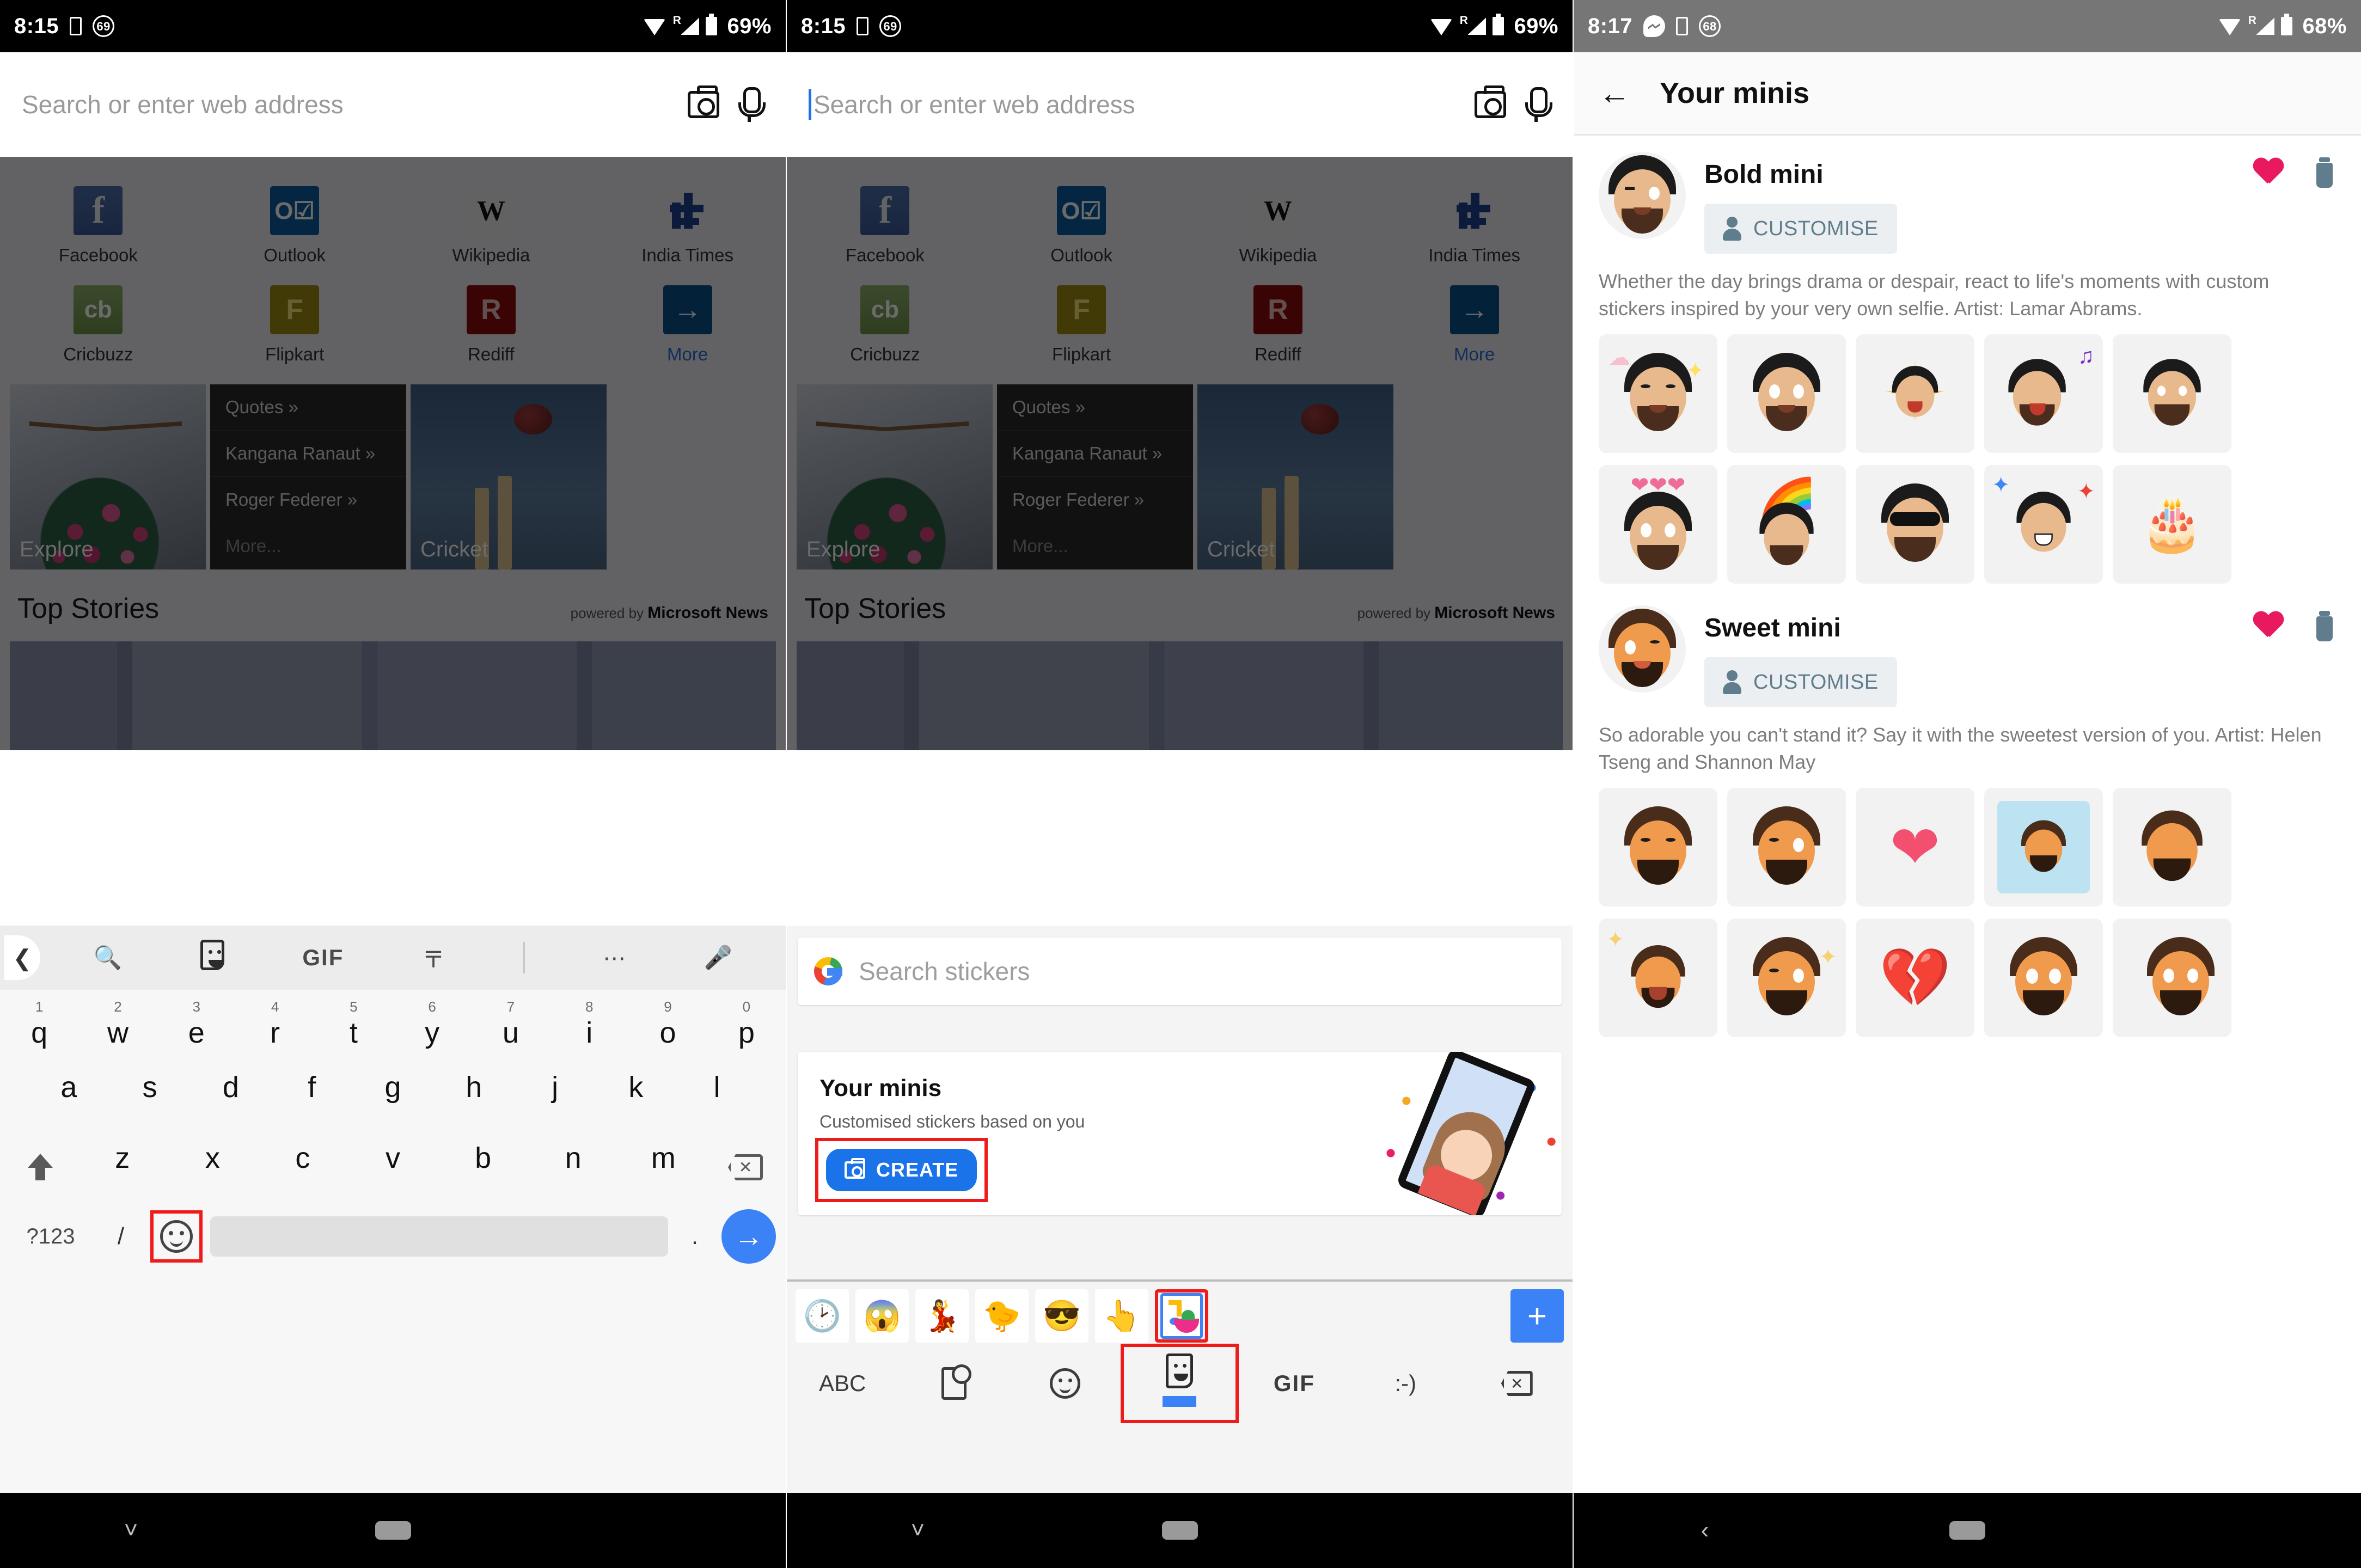  I want to click on gif-key: GIF, so click(1294, 1383).